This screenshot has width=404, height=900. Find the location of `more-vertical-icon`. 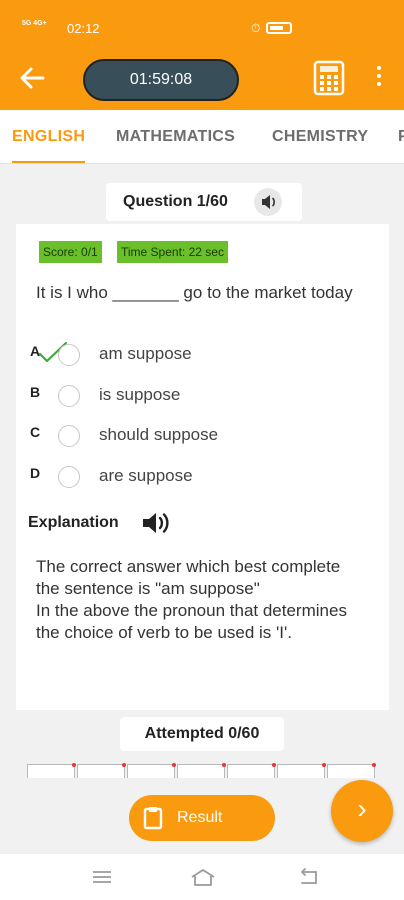

more-vertical-icon is located at coordinates (379, 79).